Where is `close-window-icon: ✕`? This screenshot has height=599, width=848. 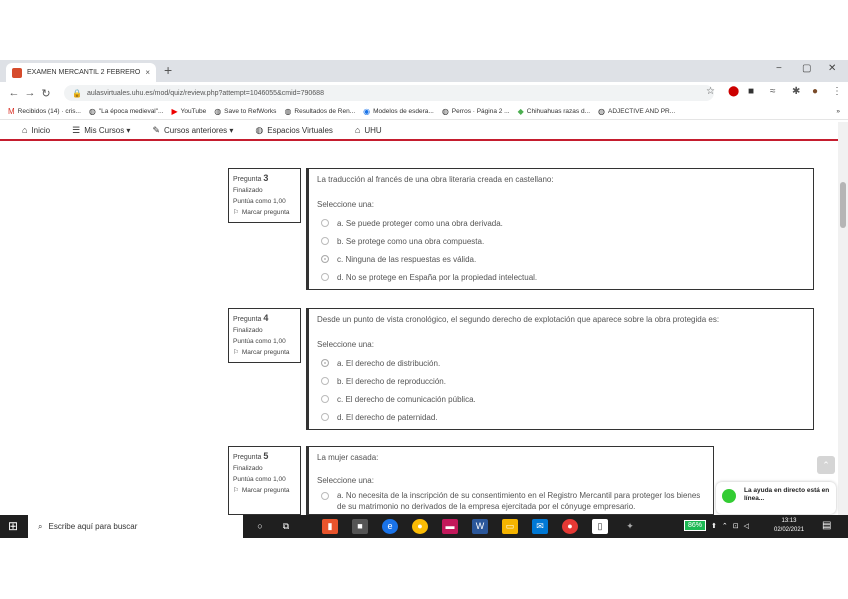 close-window-icon: ✕ is located at coordinates (832, 68).